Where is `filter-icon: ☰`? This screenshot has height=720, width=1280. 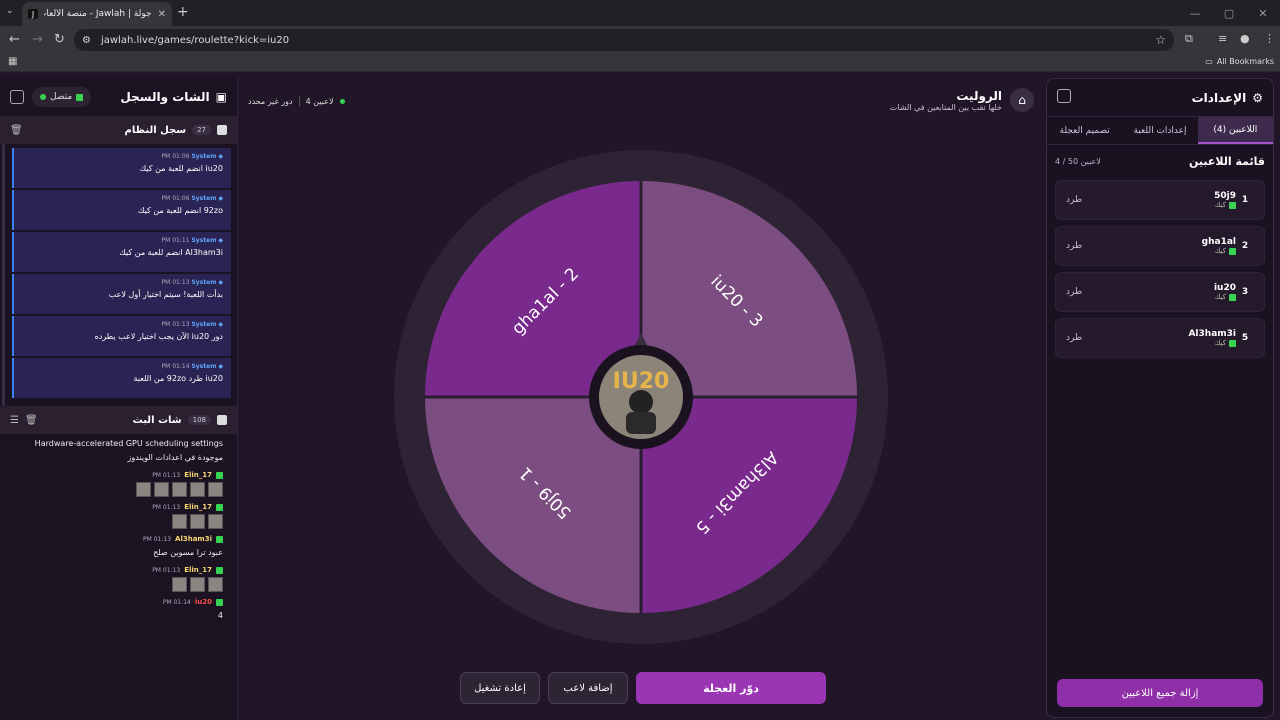
filter-icon: ☰ is located at coordinates (14, 420).